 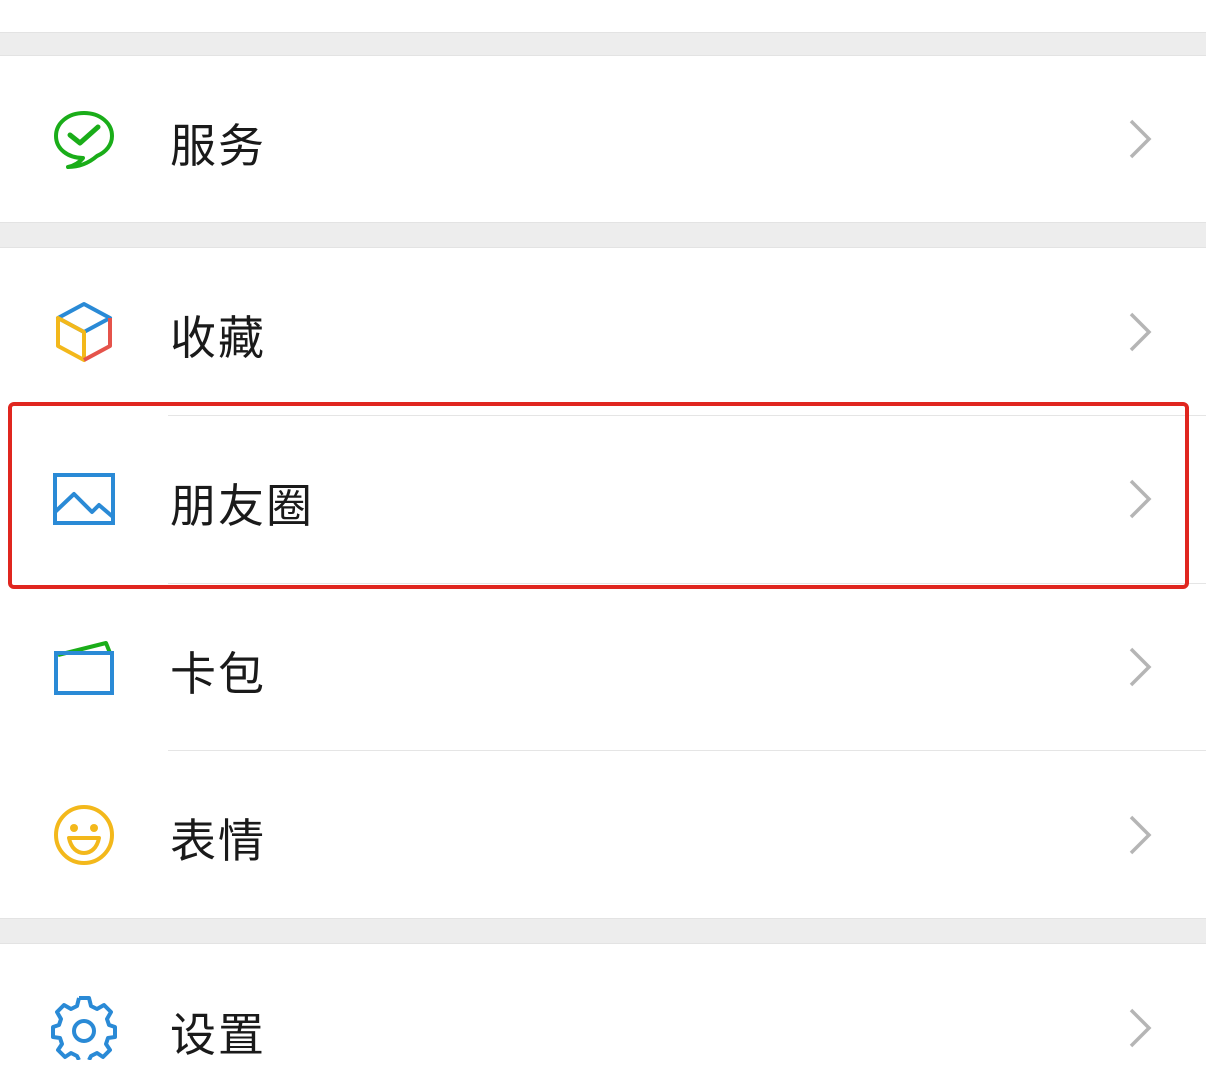 What do you see at coordinates (218, 841) in the screenshot?
I see `menu-item-label: 表情` at bounding box center [218, 841].